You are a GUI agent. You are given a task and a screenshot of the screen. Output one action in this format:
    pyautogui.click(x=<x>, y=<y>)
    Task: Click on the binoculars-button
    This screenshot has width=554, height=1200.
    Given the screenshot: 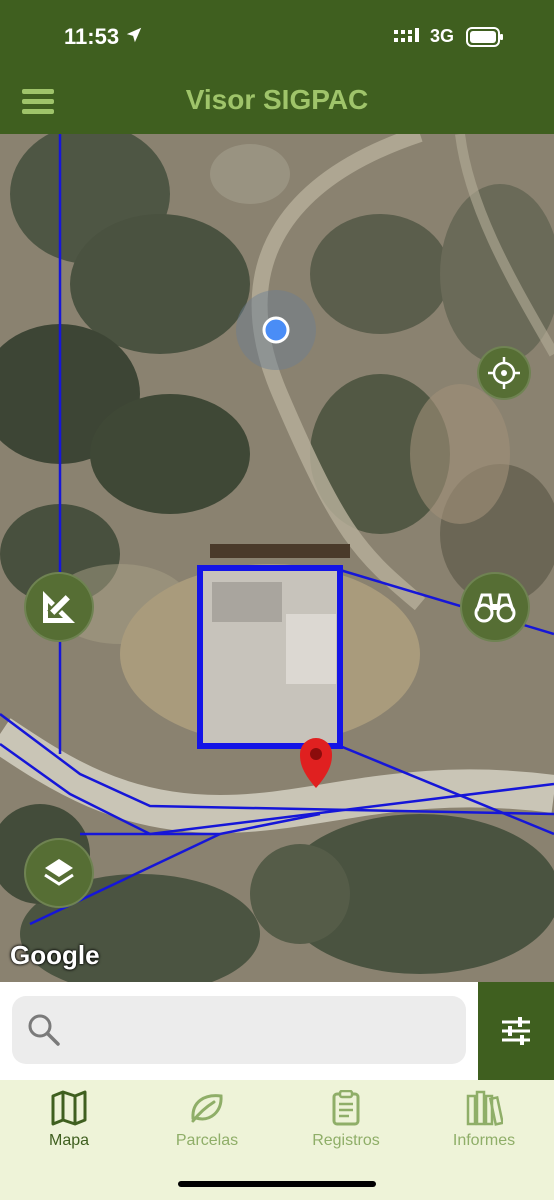 What is the action you would take?
    pyautogui.click(x=495, y=607)
    